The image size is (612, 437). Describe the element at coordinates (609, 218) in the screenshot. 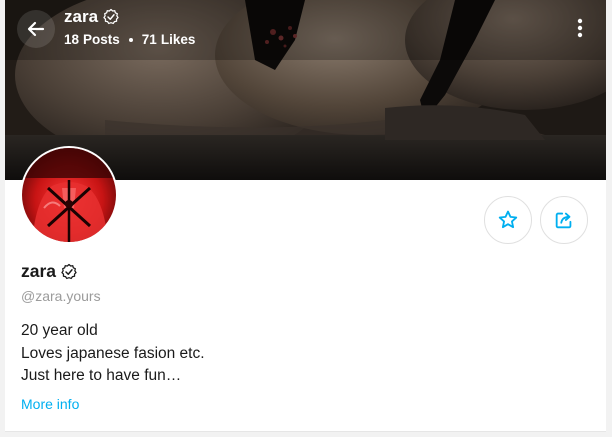

I see `right-rail` at that location.